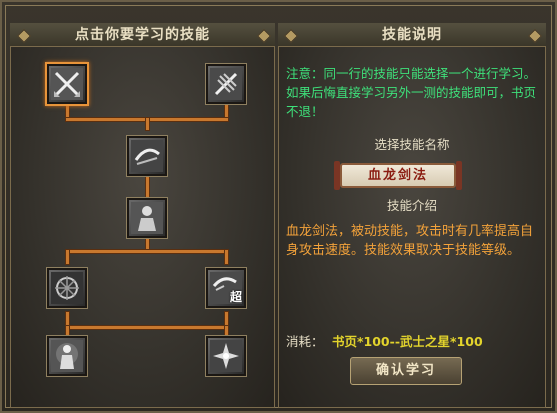  I want to click on skill-node-slash-arc, so click(147, 156).